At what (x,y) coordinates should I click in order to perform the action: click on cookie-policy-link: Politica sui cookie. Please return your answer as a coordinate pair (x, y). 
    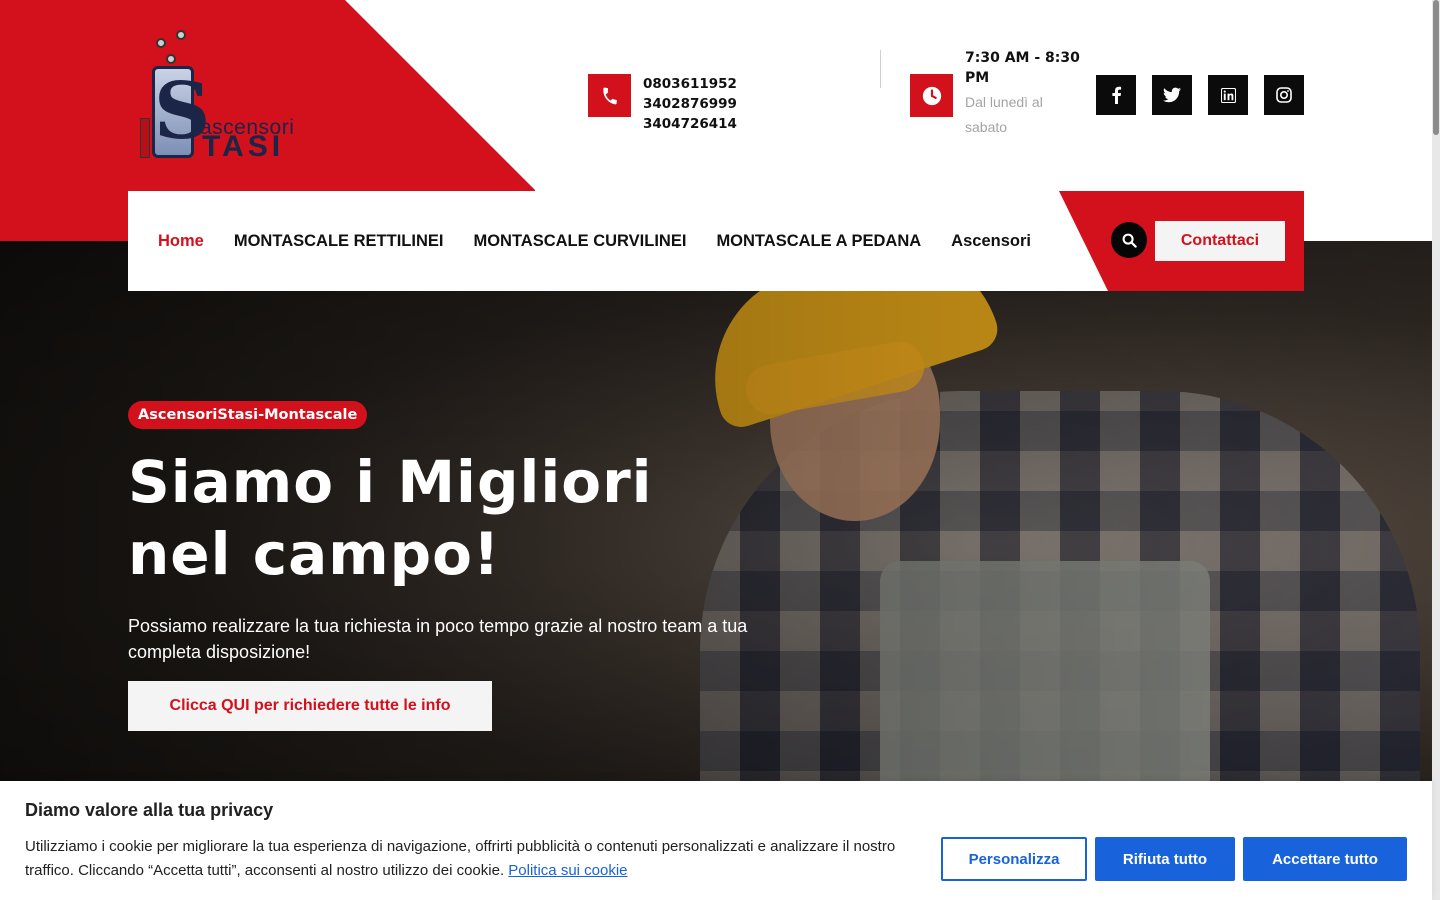
    Looking at the image, I should click on (567, 870).